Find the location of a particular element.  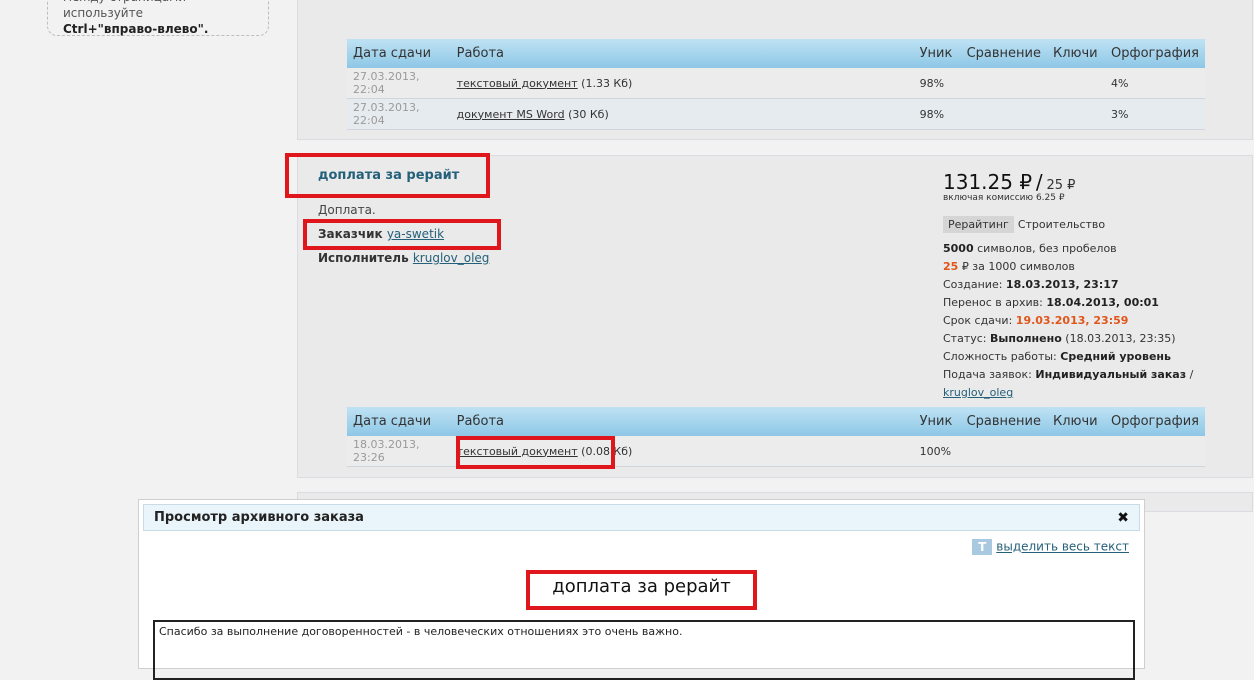

complexity-value: Средний уровень is located at coordinates (1115, 356).